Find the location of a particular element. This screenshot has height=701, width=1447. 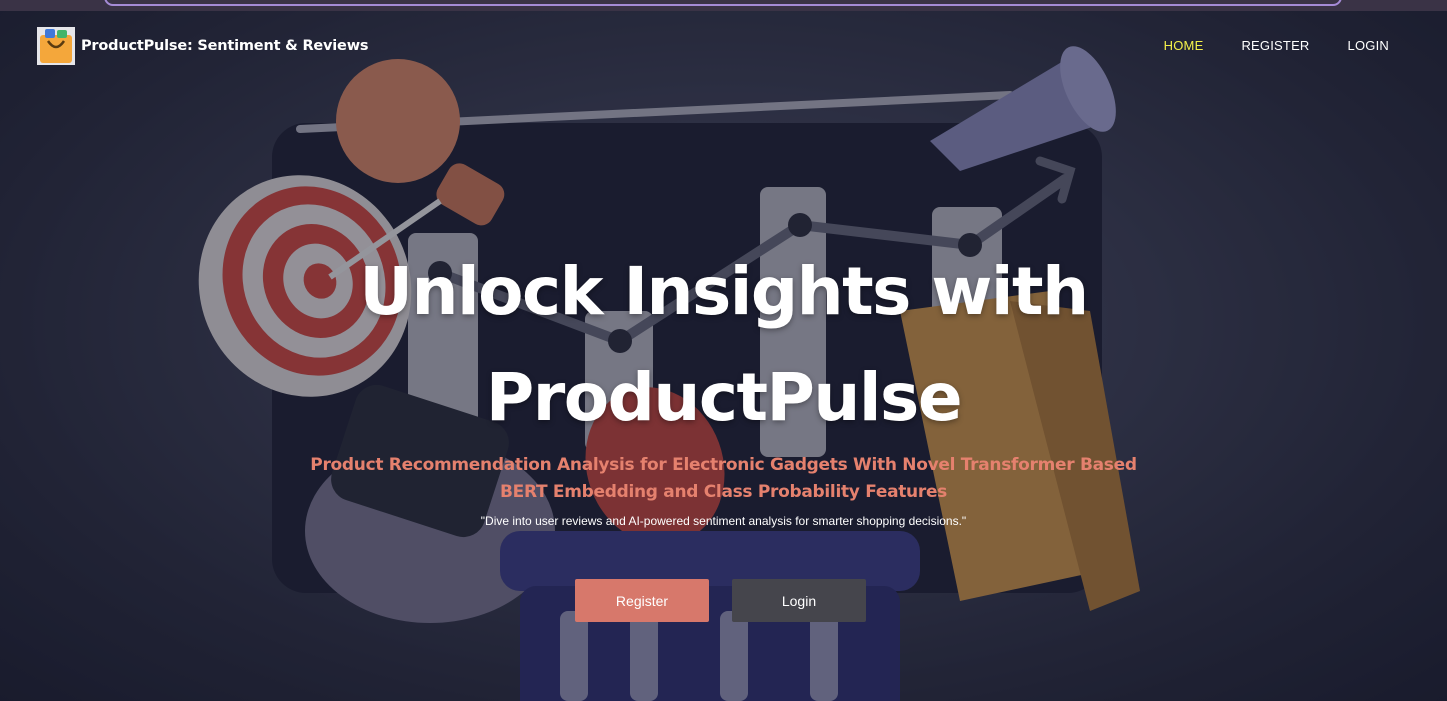

top-nav: HOME REGISTER LOGIN is located at coordinates (1276, 45).